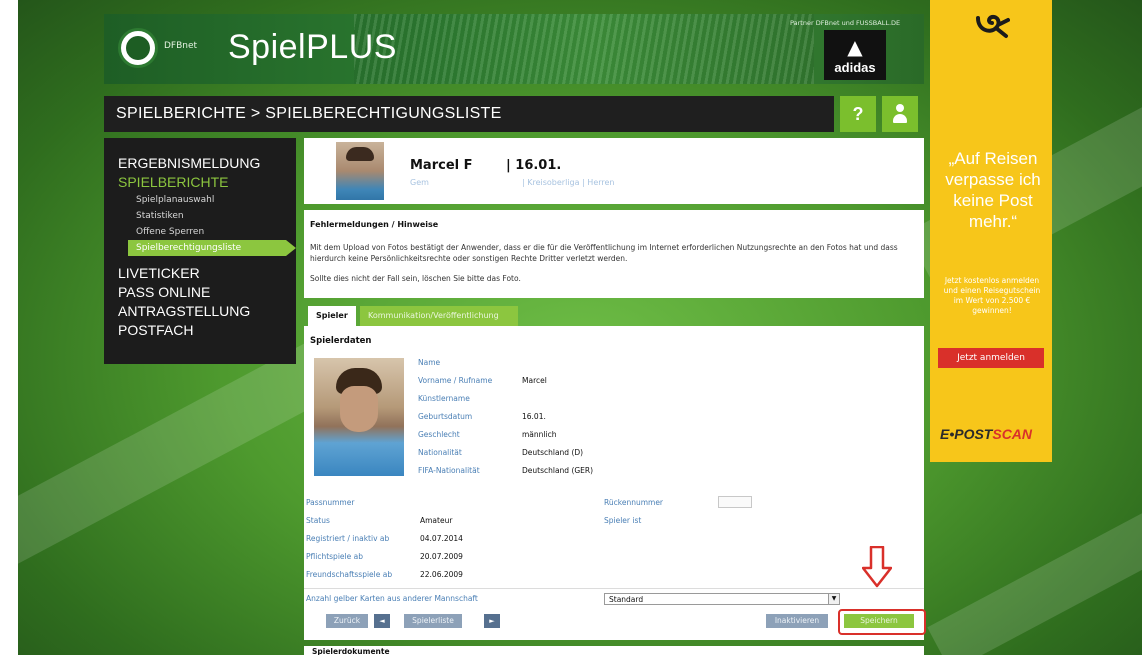 The height and width of the screenshot is (655, 1142). I want to click on player-list-button: Spielerliste, so click(433, 621).